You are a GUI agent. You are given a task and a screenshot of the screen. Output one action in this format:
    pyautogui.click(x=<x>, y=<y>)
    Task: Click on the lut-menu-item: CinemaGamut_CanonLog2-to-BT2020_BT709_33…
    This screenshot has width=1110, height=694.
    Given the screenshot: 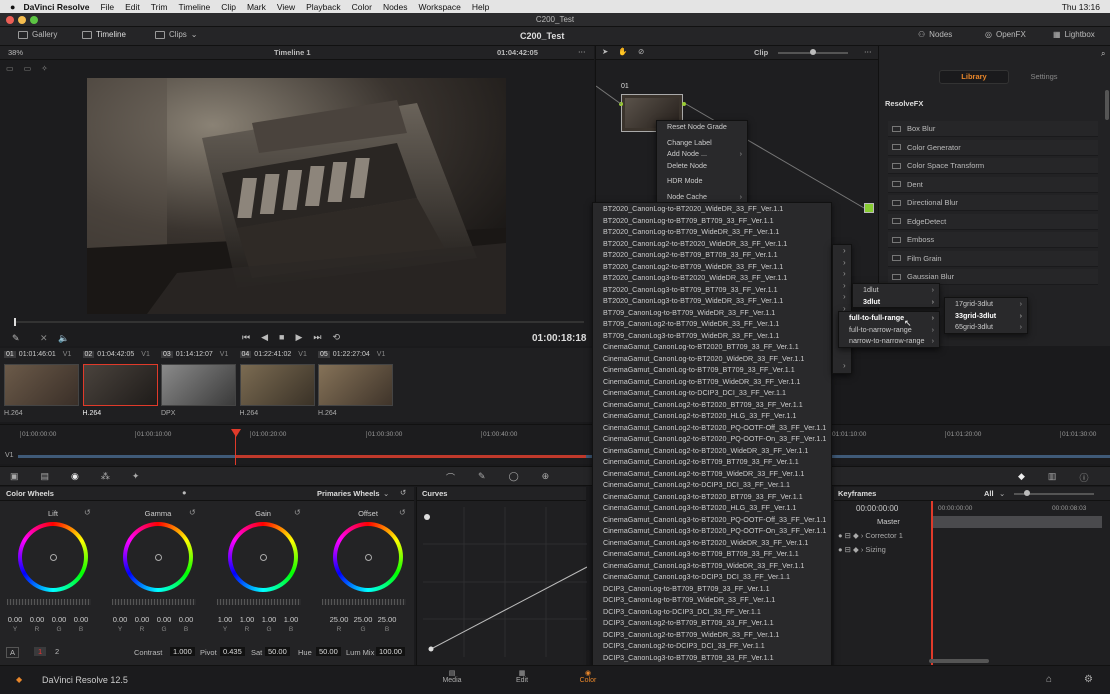 What is the action you would take?
    pyautogui.click(x=712, y=405)
    